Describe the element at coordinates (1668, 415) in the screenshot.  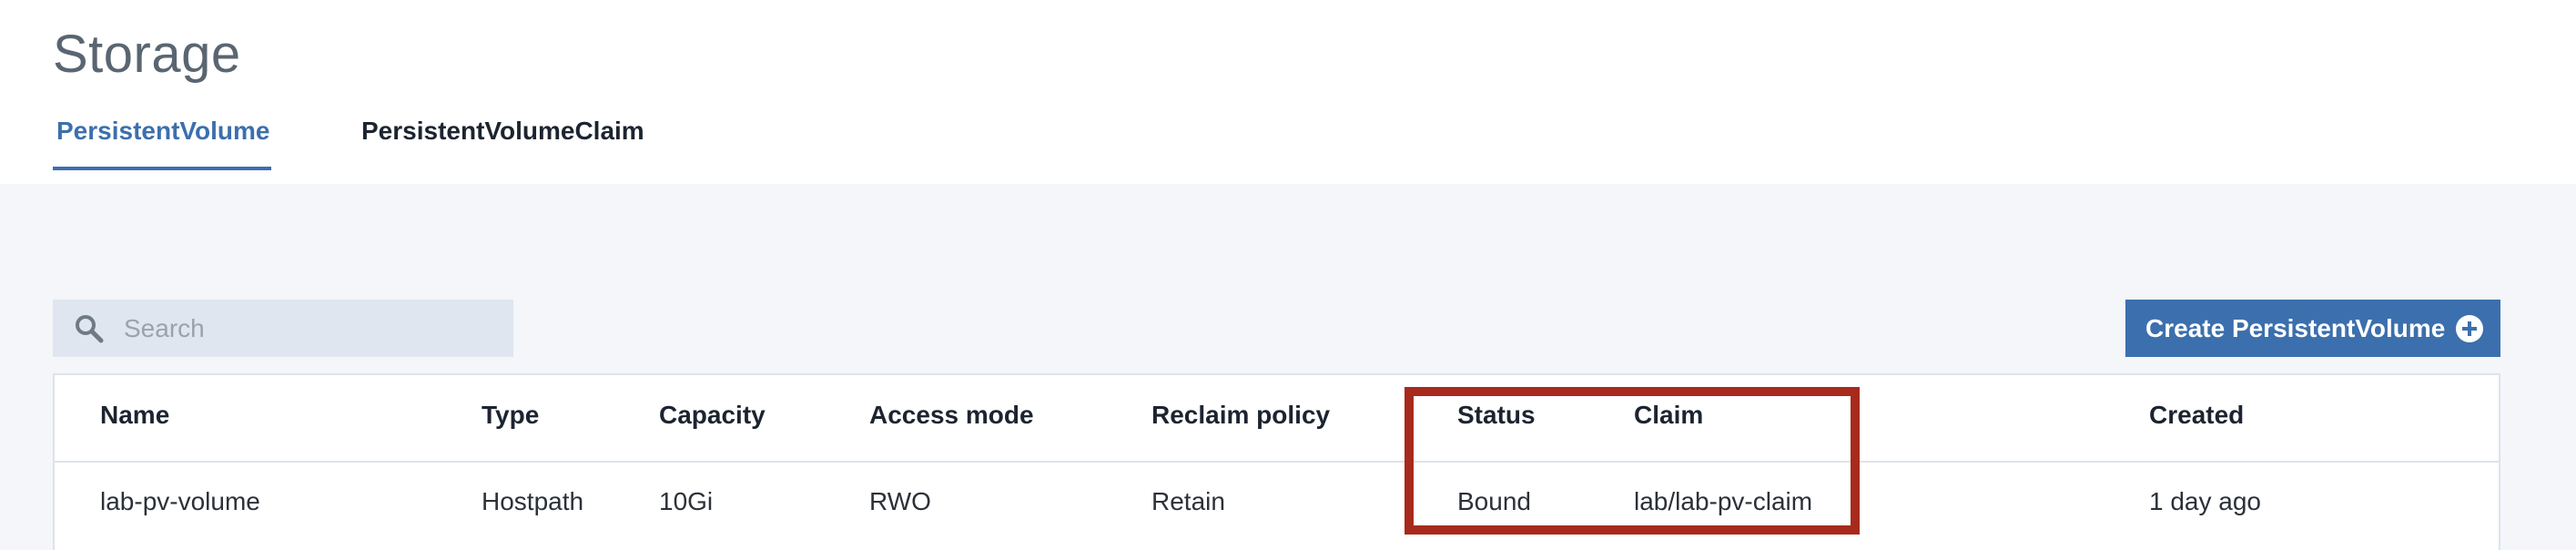
I see `column-header-claim: Claim` at that location.